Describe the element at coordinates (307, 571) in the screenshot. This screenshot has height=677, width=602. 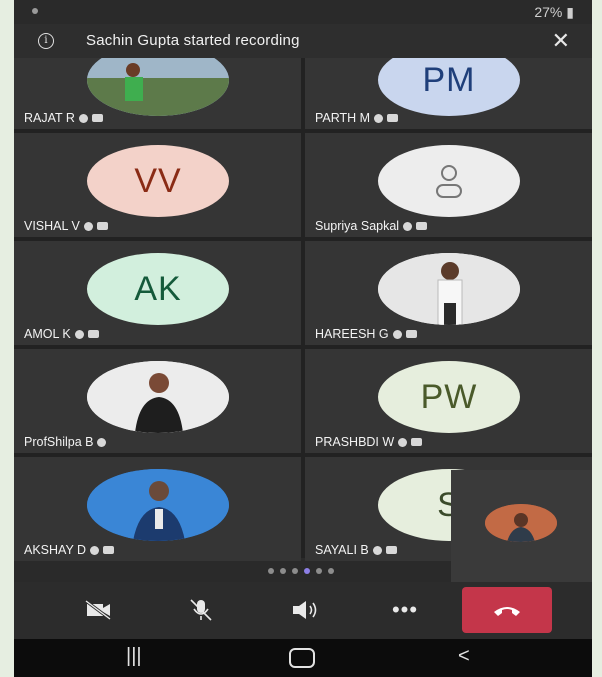
I see `page-dot-active` at that location.